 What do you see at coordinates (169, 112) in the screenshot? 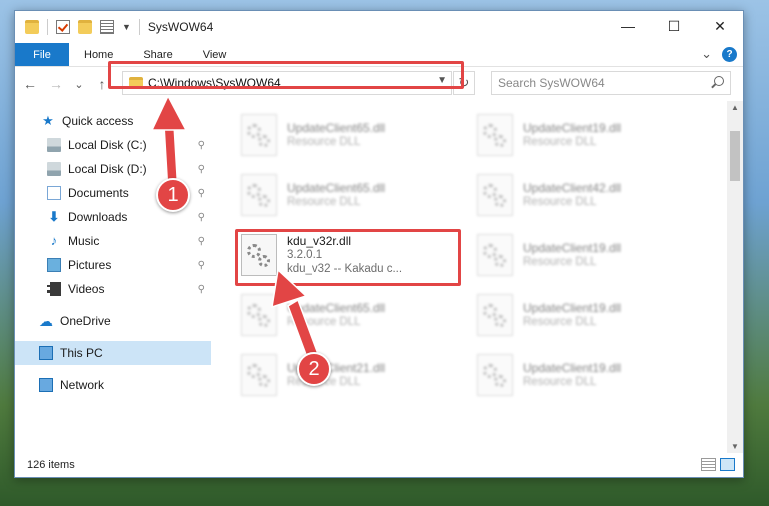
I see `arrow-1-head` at bounding box center [169, 112].